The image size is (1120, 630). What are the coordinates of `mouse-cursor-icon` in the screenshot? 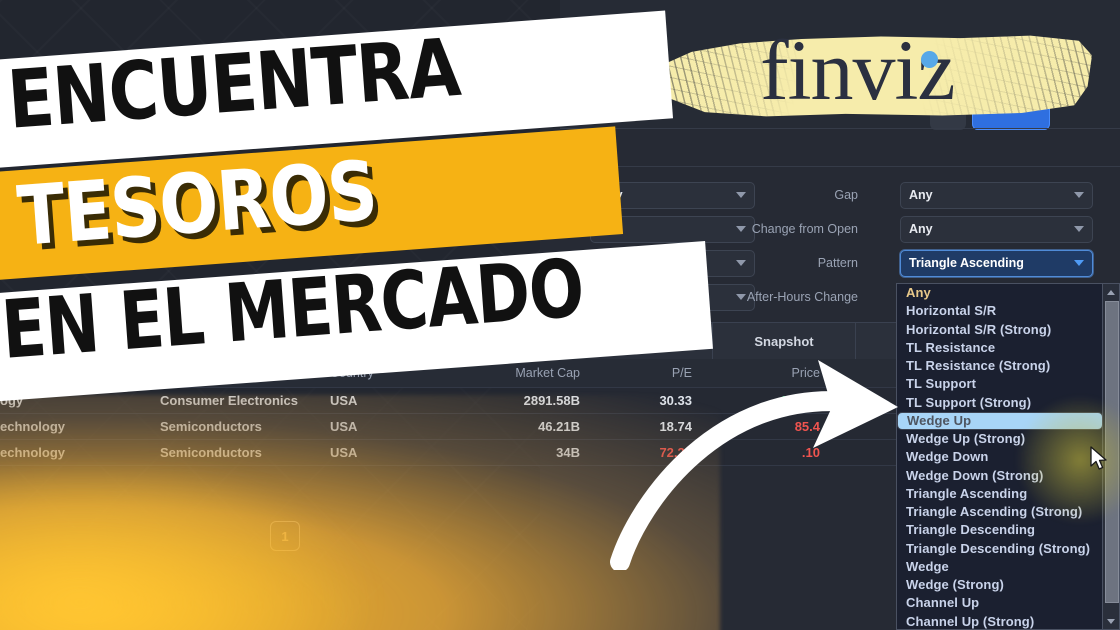 It's located at (1098, 458).